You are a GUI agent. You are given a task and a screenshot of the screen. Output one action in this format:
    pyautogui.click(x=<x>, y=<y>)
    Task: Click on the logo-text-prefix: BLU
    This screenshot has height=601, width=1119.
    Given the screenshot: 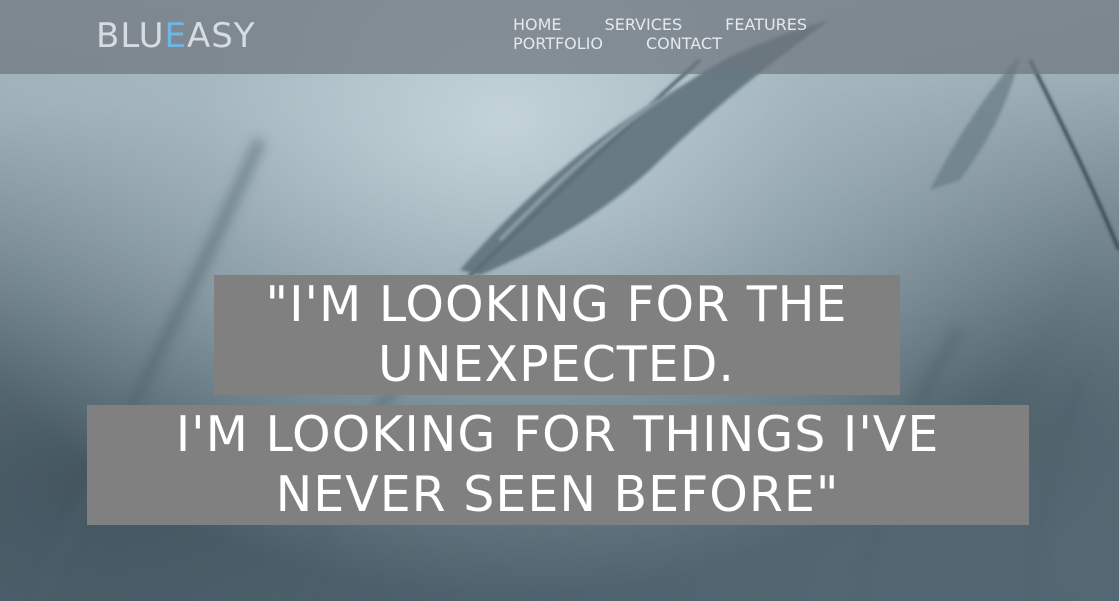 What is the action you would take?
    pyautogui.click(x=130, y=36)
    